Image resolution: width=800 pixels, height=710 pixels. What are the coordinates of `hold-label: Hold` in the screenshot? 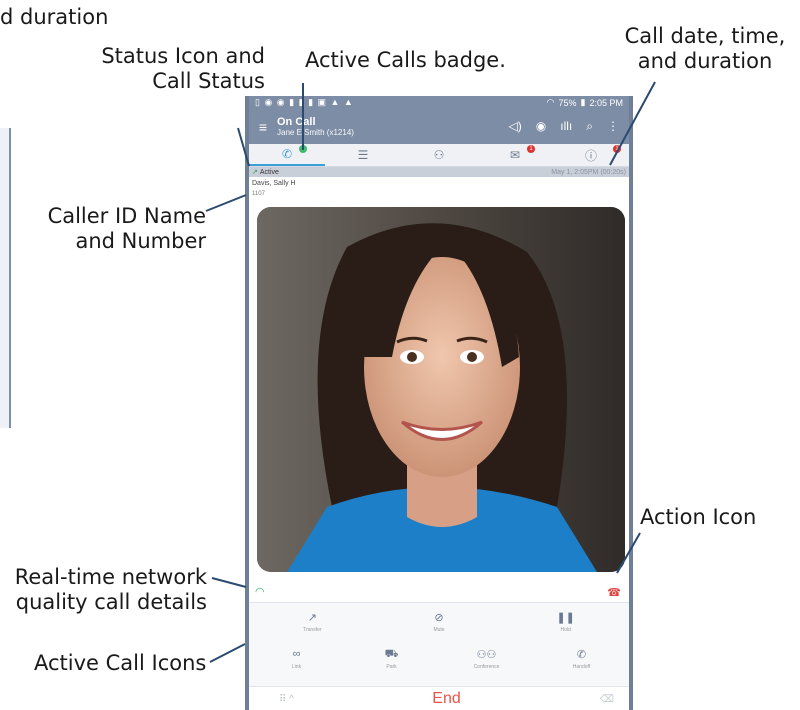 It's located at (565, 629).